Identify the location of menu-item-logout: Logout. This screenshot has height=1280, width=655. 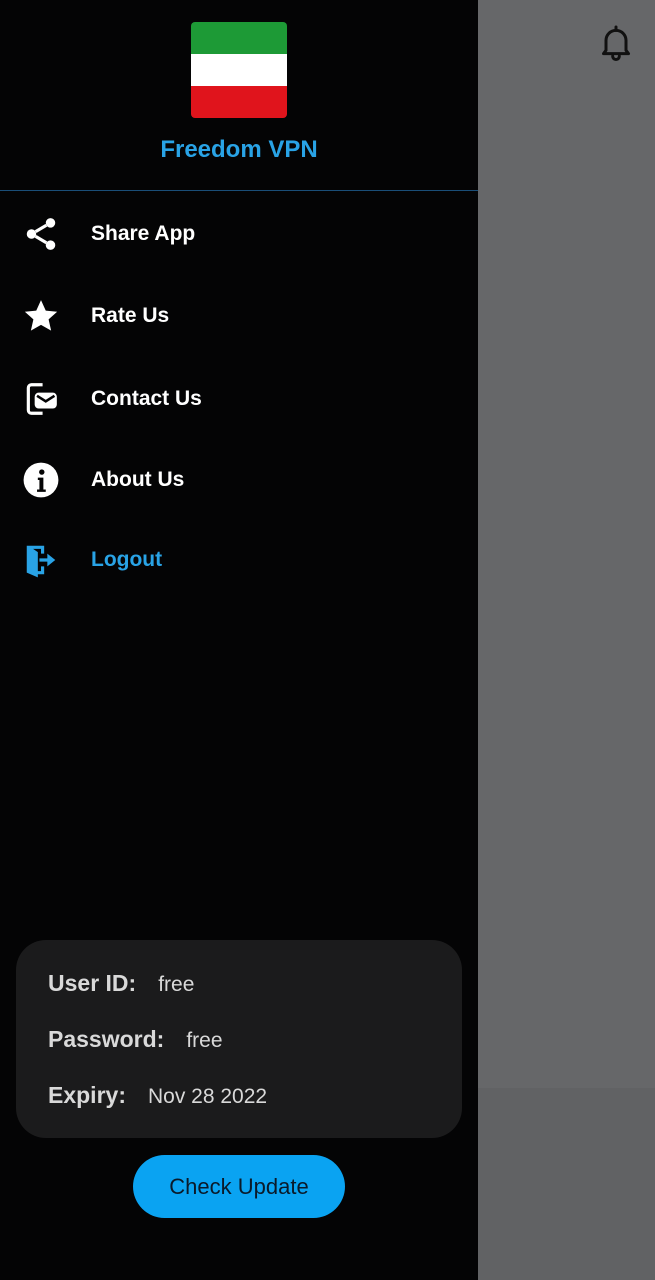
(239, 560).